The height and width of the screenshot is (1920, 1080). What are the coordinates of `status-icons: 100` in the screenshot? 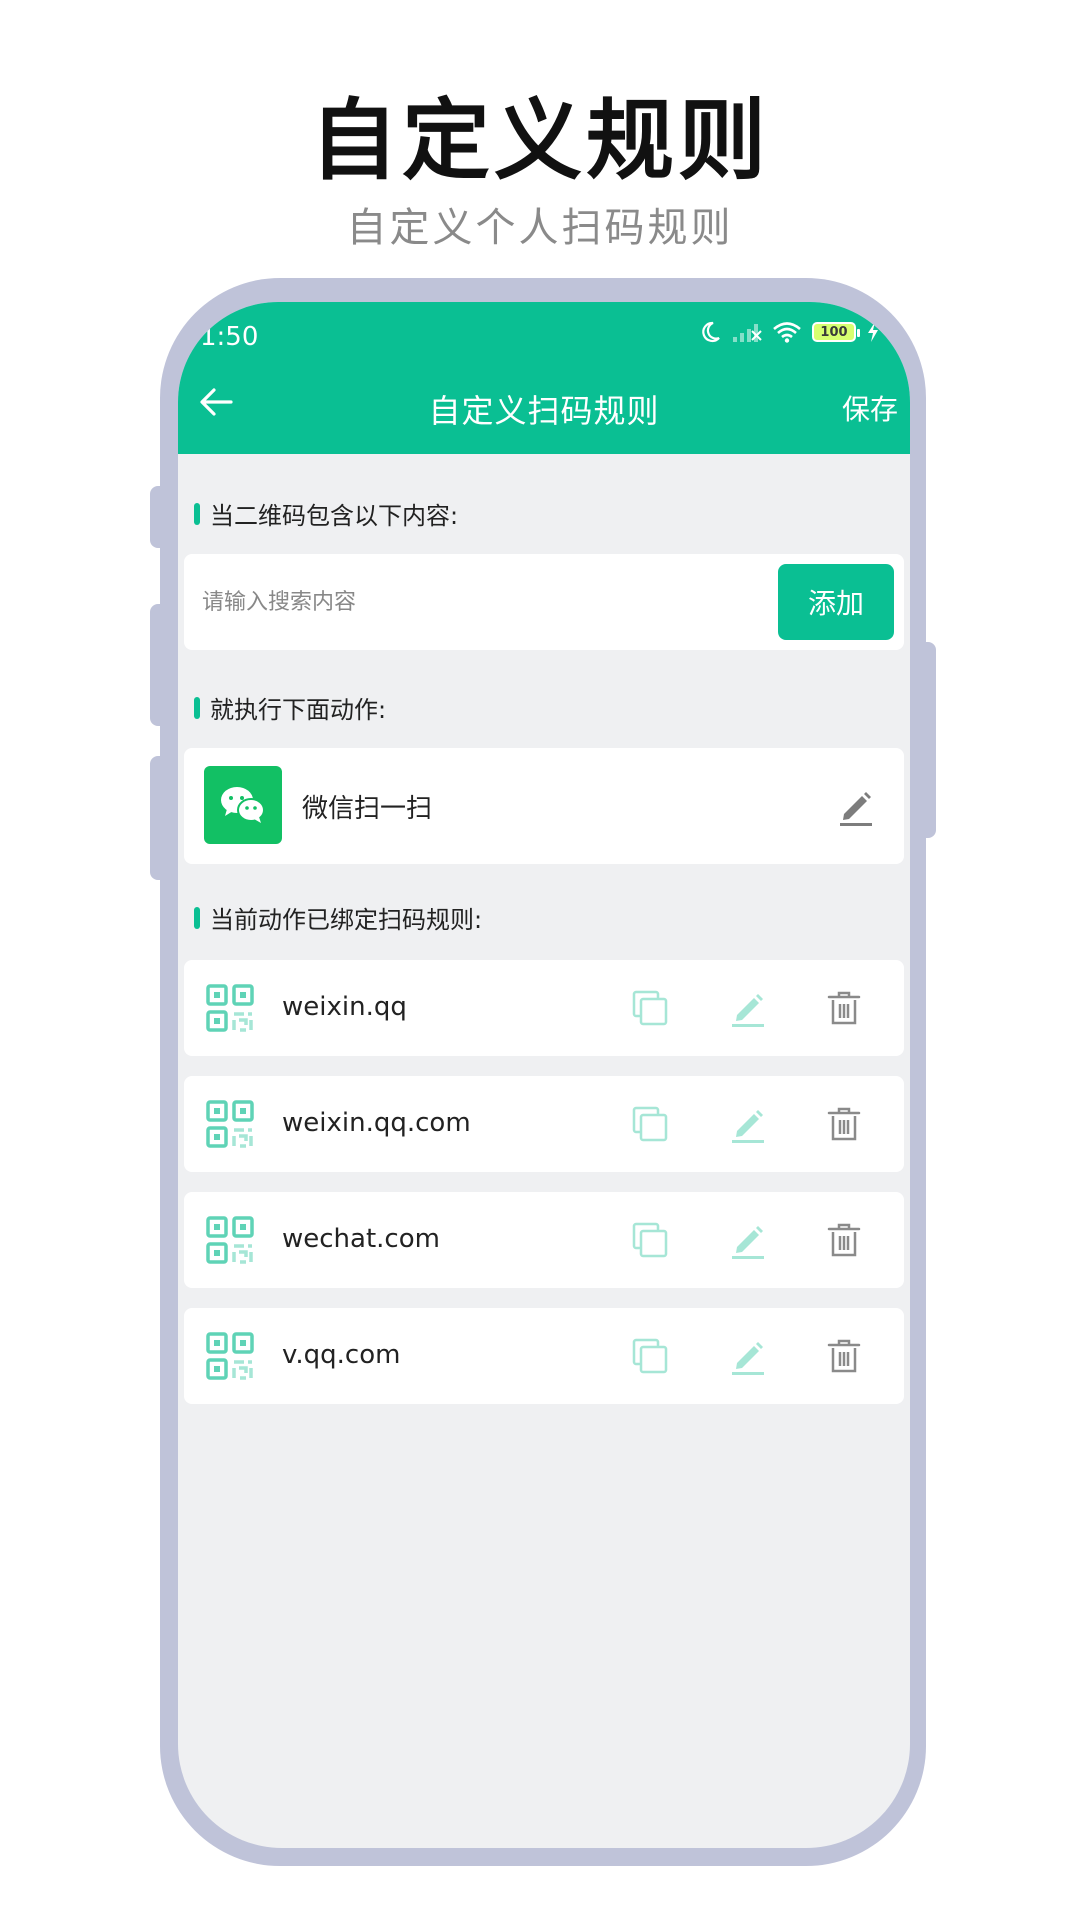 It's located at (789, 332).